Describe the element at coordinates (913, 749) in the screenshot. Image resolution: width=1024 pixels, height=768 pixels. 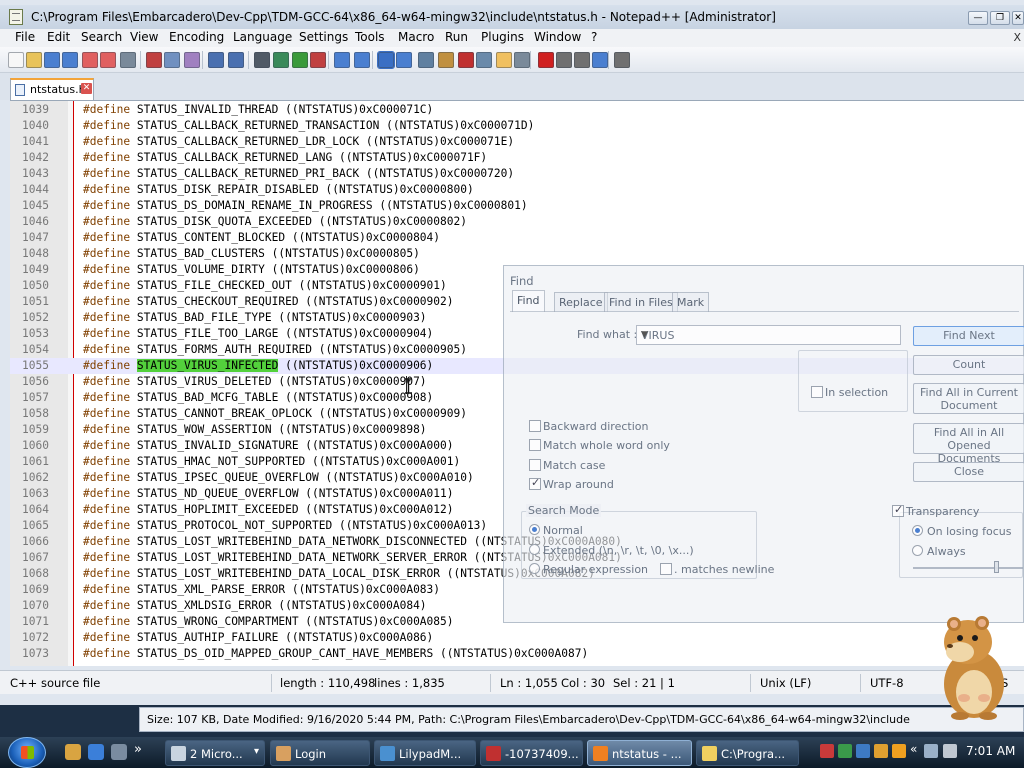
I see `tray-expand-icon: «` at that location.